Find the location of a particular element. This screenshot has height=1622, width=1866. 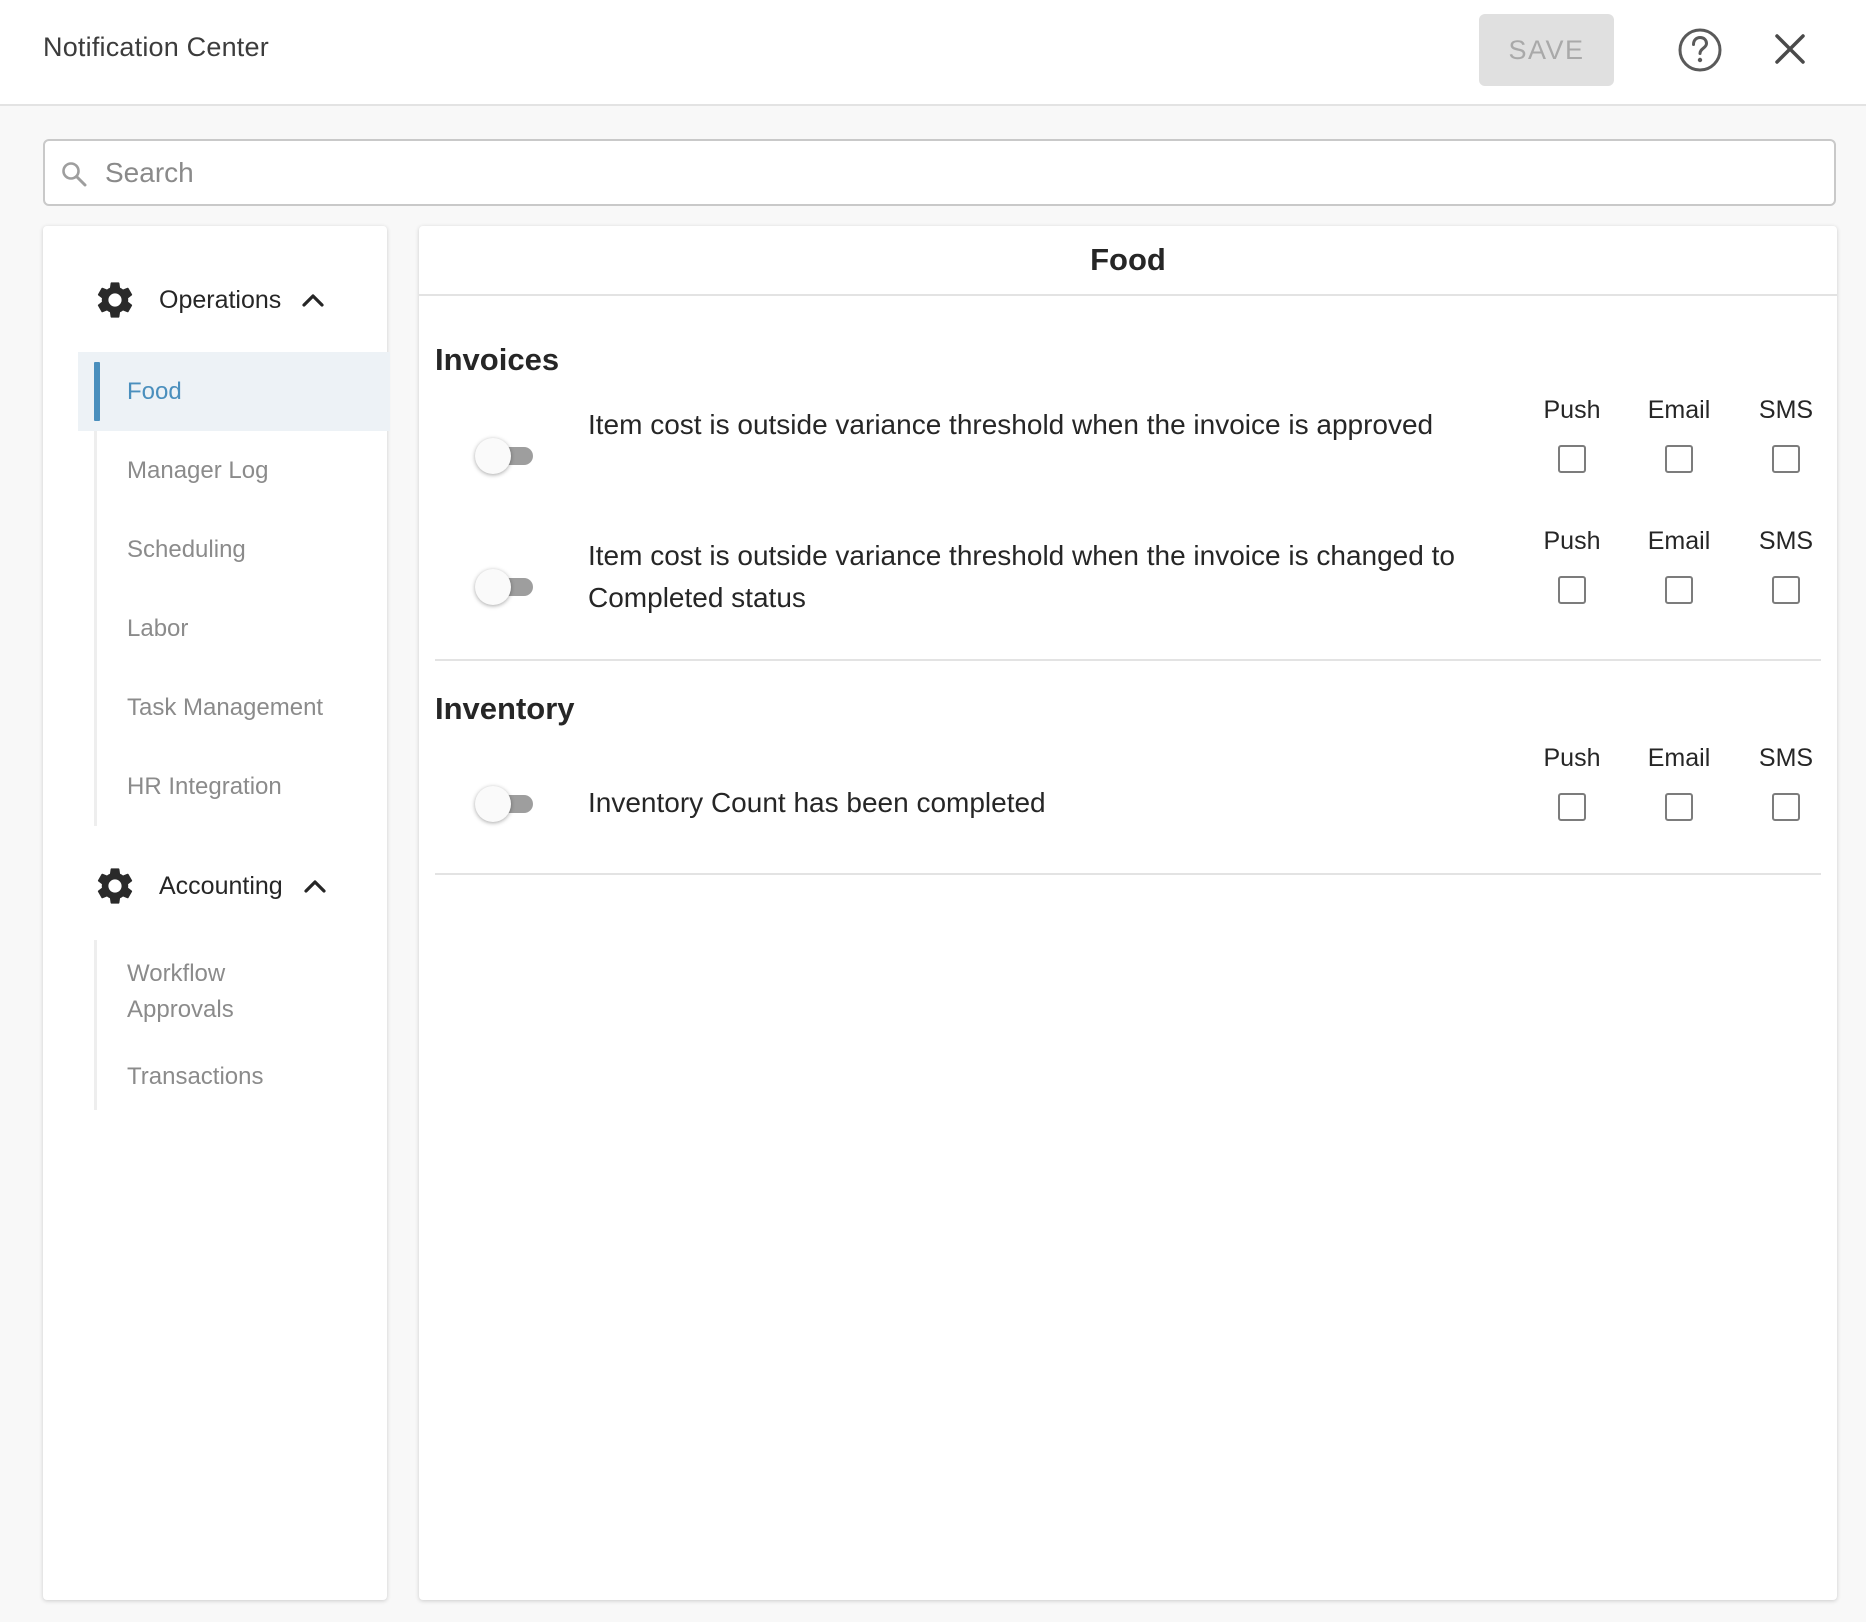

sidebar-item-labor: Labor is located at coordinates (225, 628).